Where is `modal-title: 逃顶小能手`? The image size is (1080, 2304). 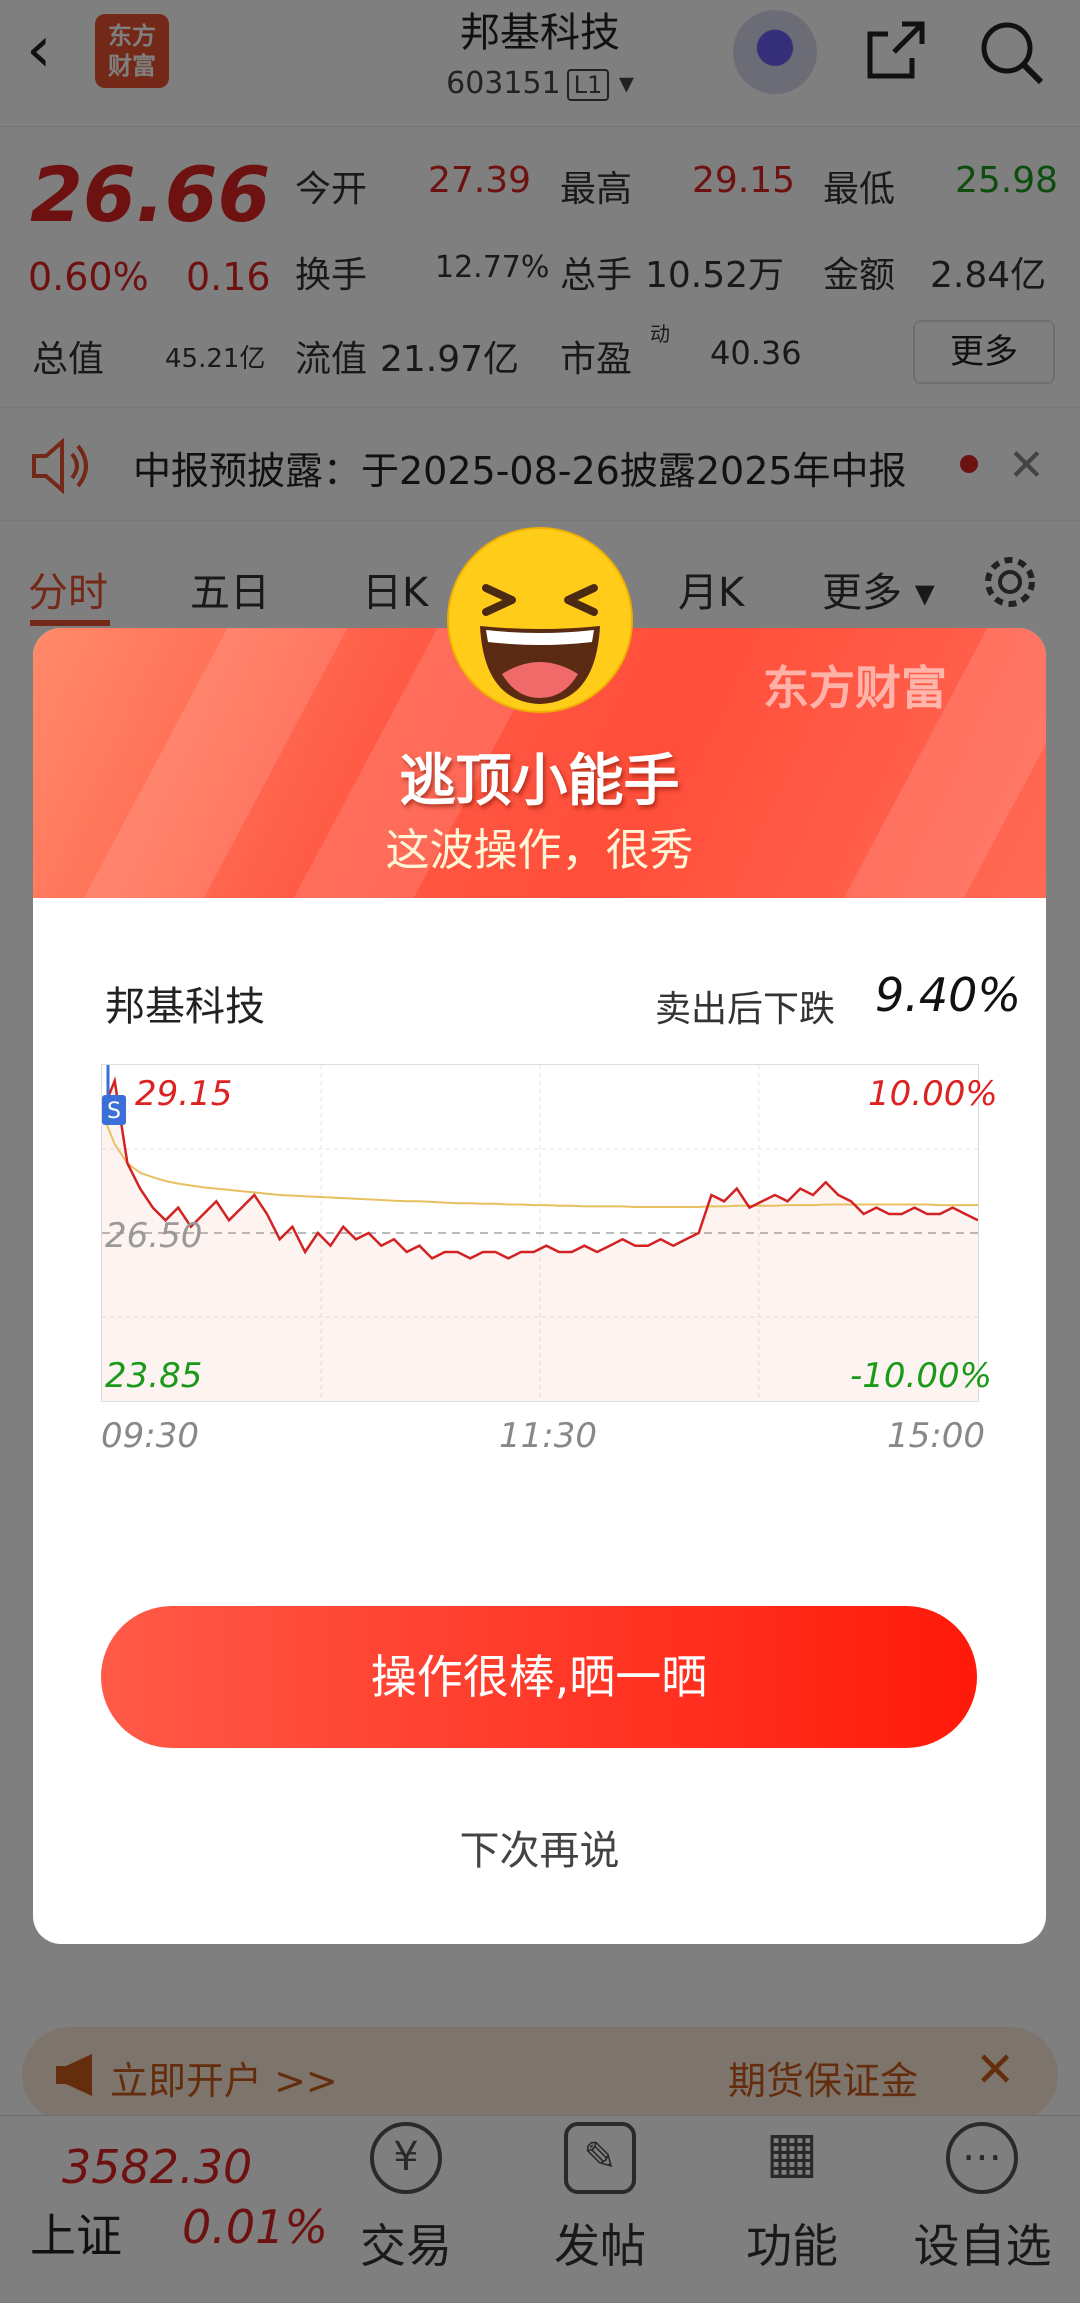
modal-title: 逃顶小能手 is located at coordinates (539, 781).